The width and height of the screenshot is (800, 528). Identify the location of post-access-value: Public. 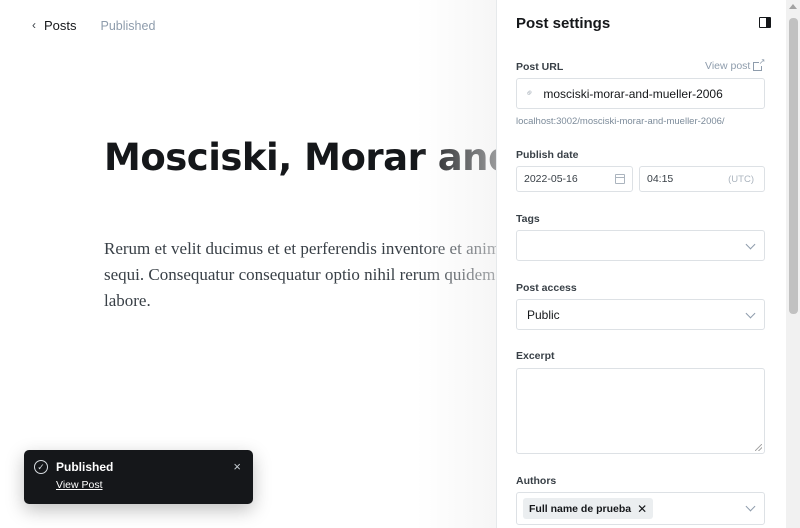
(543, 314).